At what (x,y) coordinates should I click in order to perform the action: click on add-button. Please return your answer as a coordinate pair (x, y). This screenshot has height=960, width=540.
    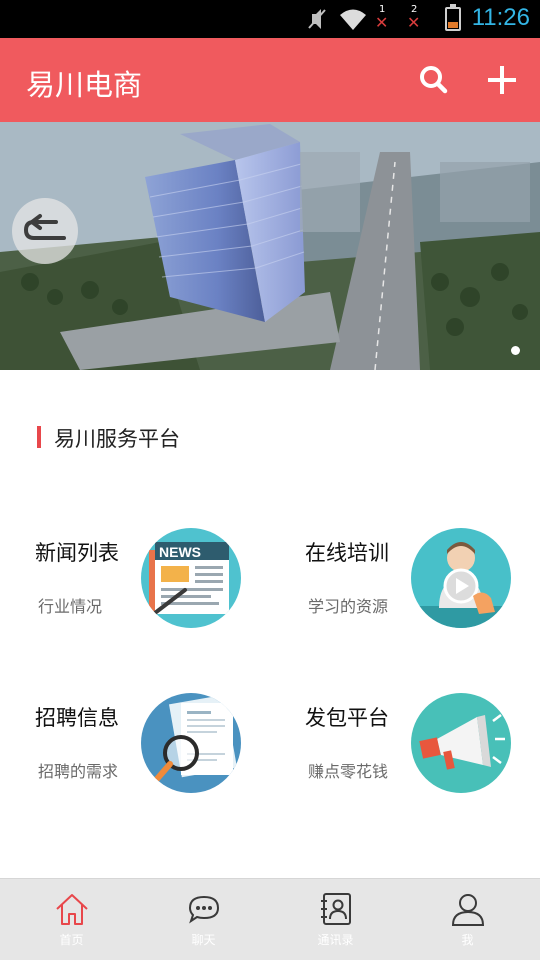
    Looking at the image, I should click on (502, 80).